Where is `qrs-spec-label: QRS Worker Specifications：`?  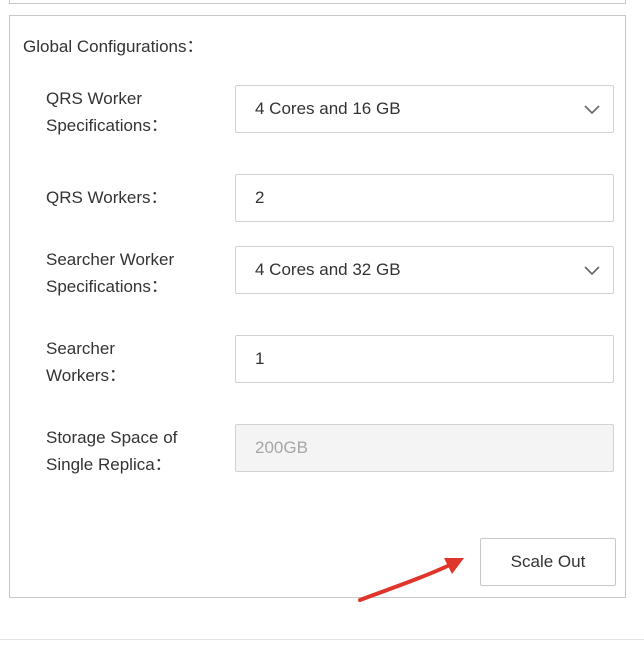 qrs-spec-label: QRS Worker Specifications： is located at coordinates (131, 112).